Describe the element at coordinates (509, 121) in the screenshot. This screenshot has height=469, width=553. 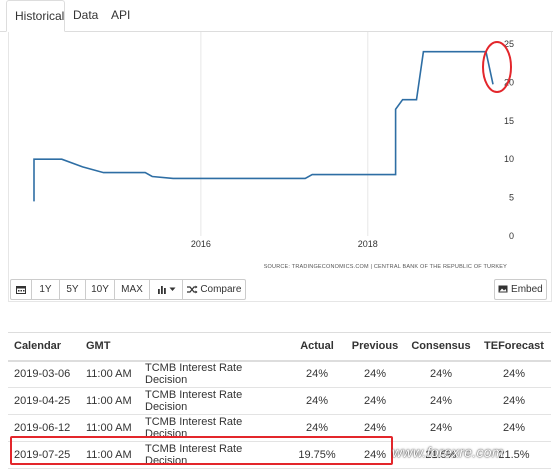
I see `y-tick-label: 15` at that location.